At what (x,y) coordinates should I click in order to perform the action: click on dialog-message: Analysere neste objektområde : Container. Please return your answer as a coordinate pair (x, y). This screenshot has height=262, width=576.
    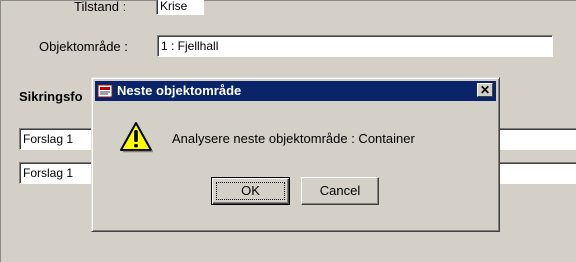
    Looking at the image, I should click on (293, 138).